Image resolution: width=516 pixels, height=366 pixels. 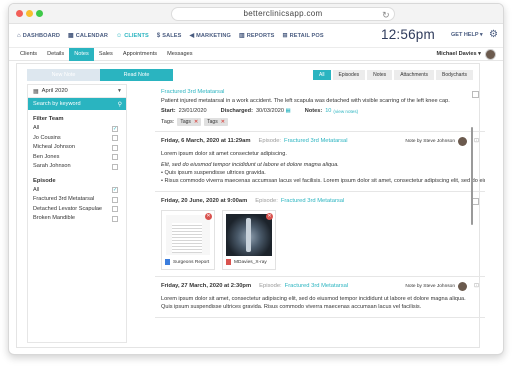 I want to click on gear-icon: ⚙, so click(x=493, y=34).